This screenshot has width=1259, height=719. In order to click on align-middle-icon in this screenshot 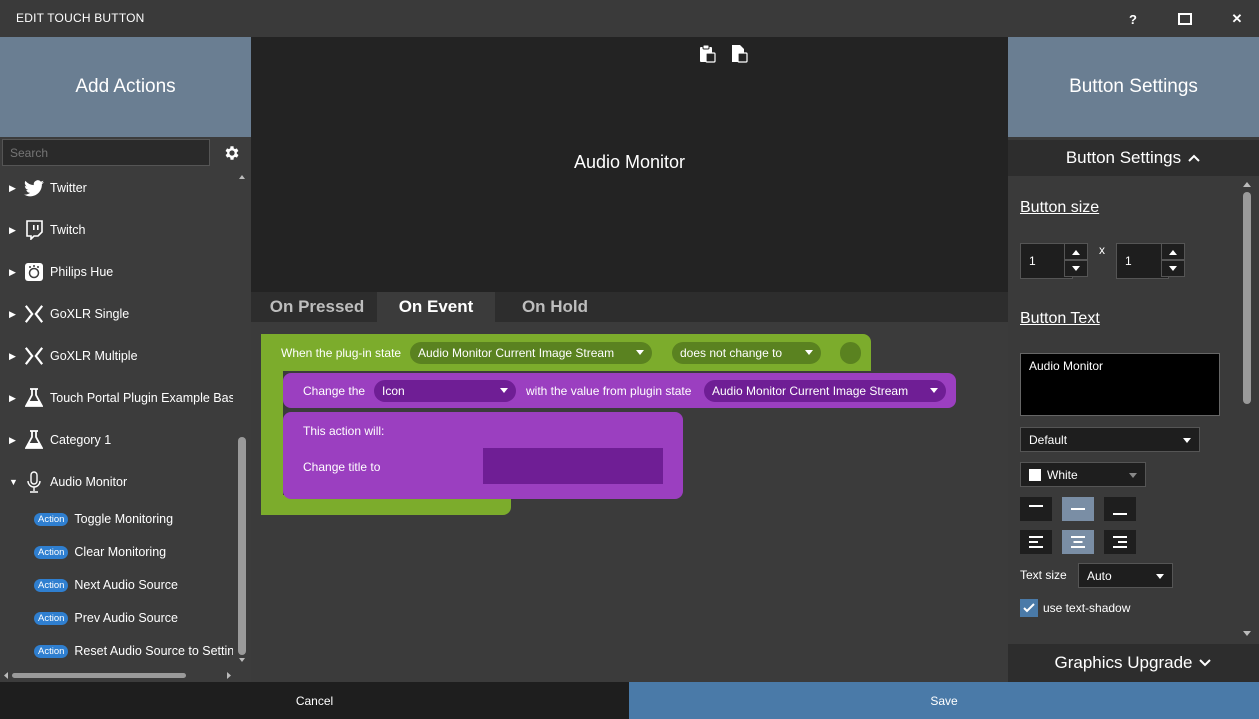, I will do `click(1078, 509)`.